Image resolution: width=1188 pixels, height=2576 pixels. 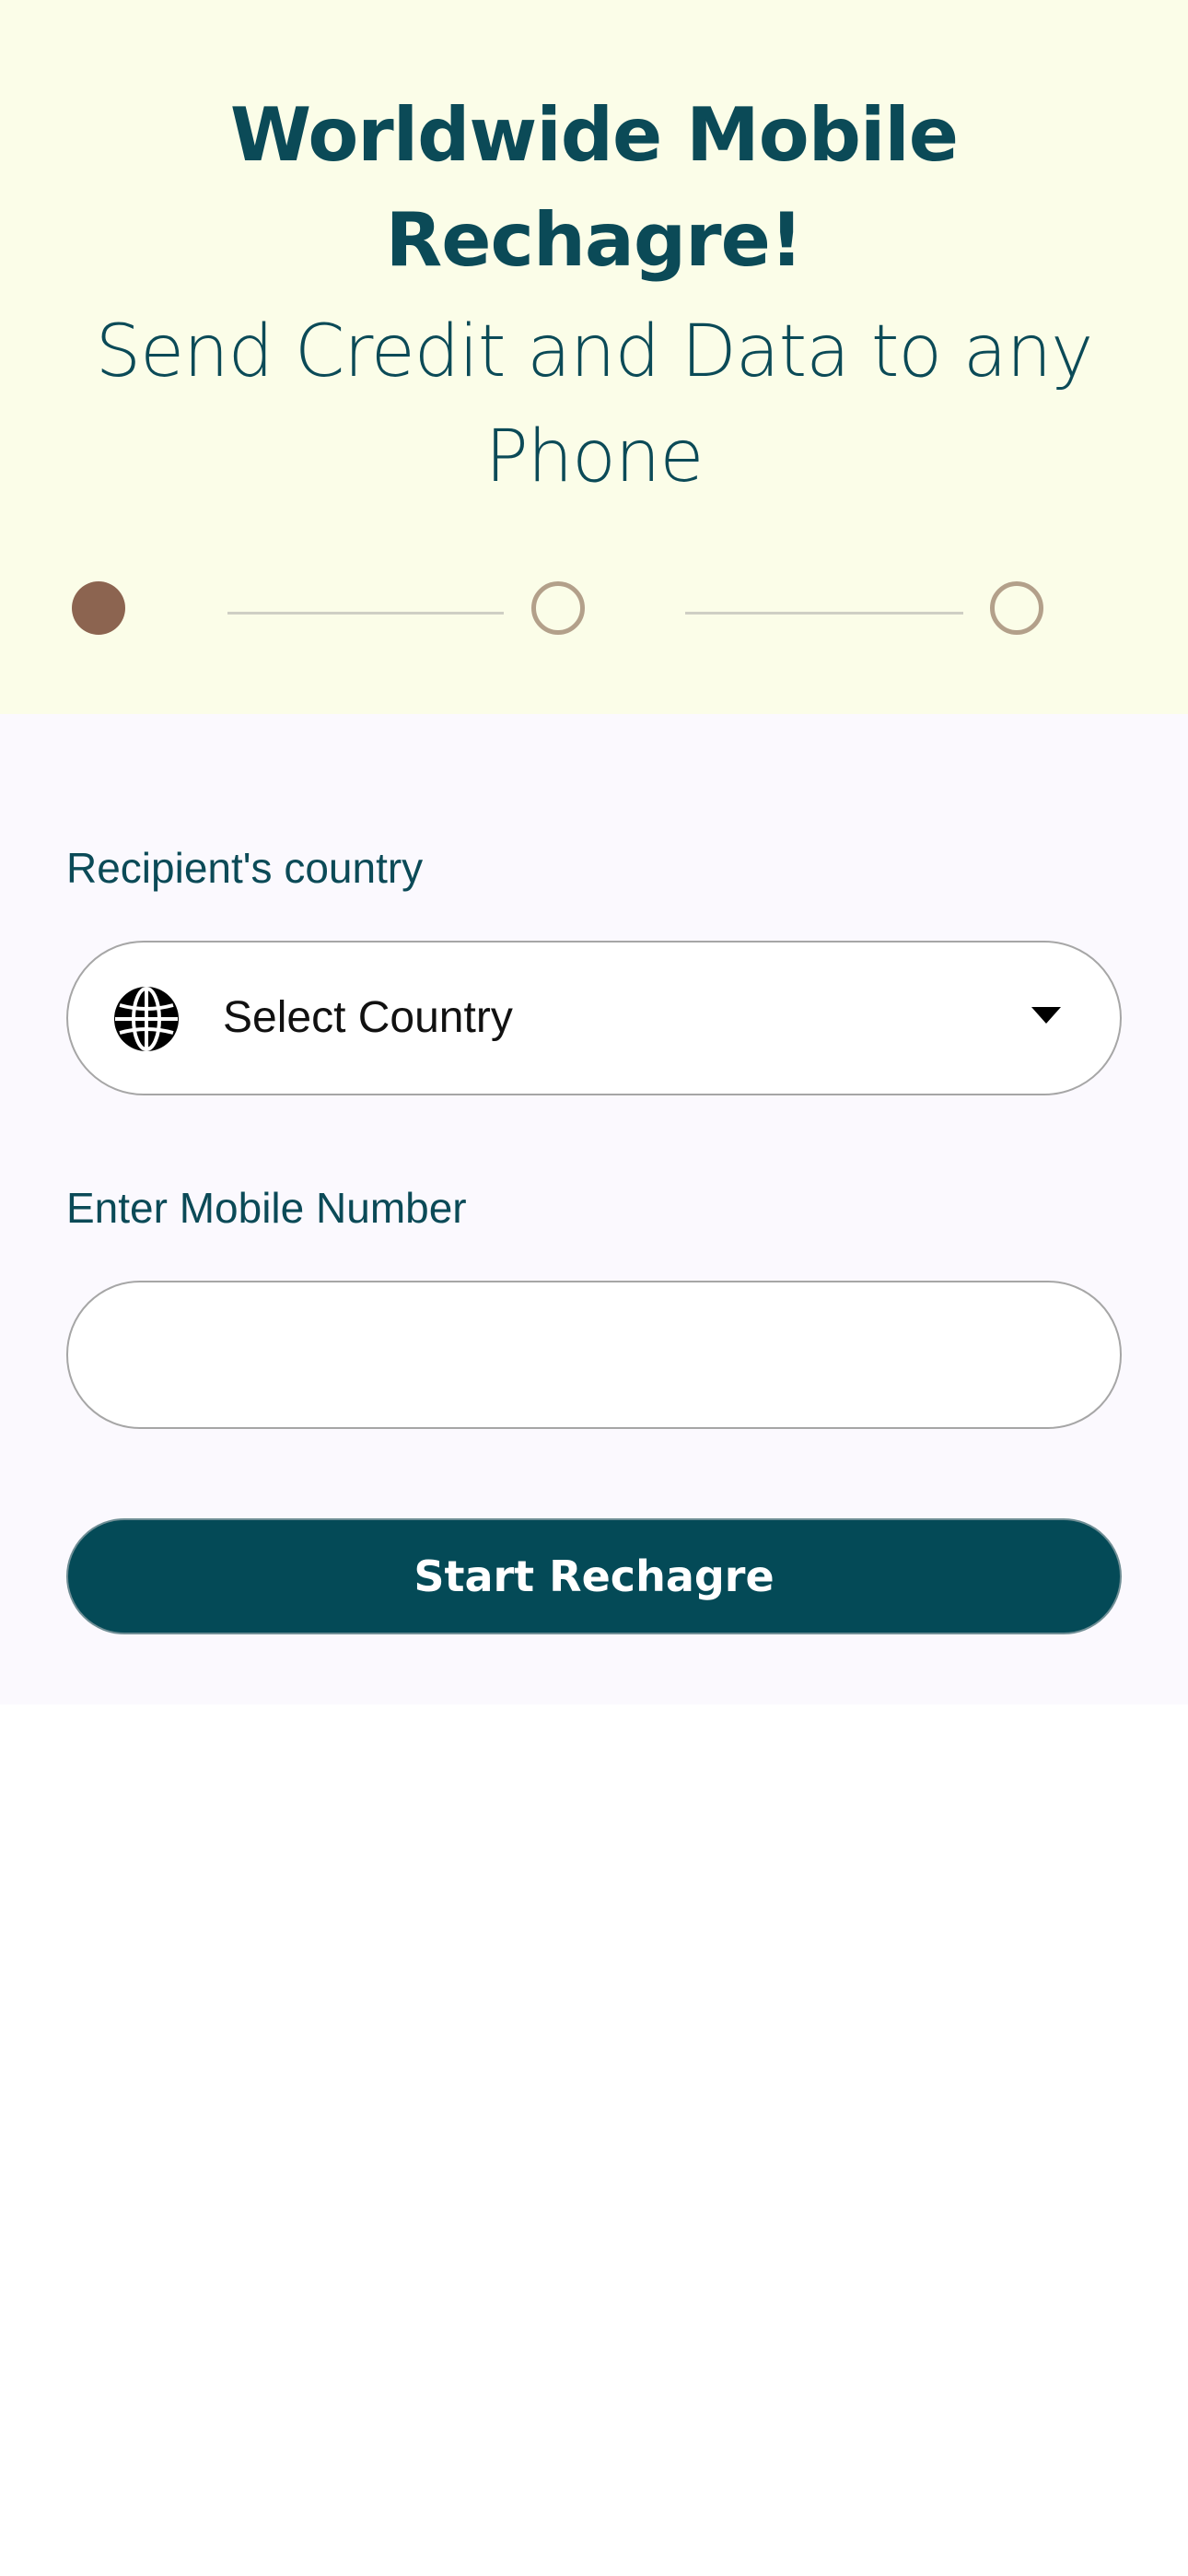 What do you see at coordinates (266, 1208) in the screenshot?
I see `mobile-number-label: Enter Mobile Number` at bounding box center [266, 1208].